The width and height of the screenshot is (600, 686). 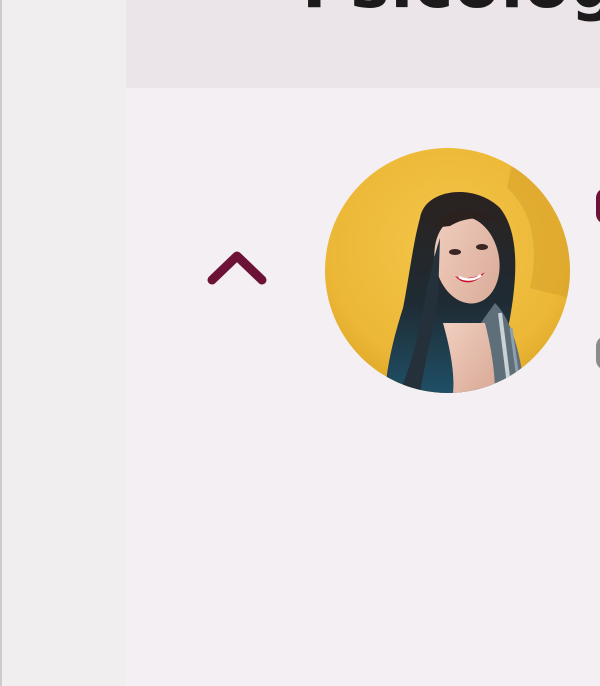 I want to click on avatar-photo, so click(x=447, y=270).